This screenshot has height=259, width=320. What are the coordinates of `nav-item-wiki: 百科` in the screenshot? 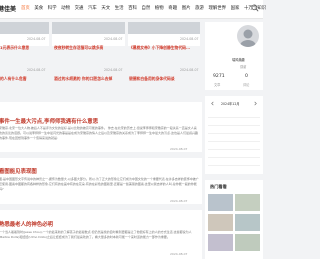 It's located at (132, 8).